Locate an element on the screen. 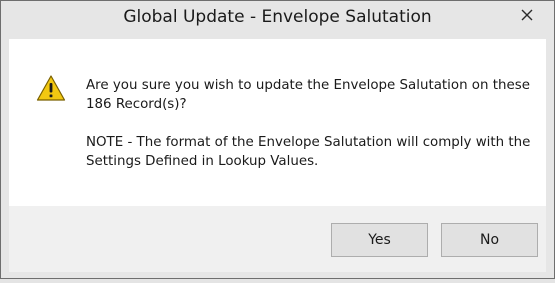 This screenshot has height=283, width=555. window-title: Global Update - Envelope Salutation is located at coordinates (277, 17).